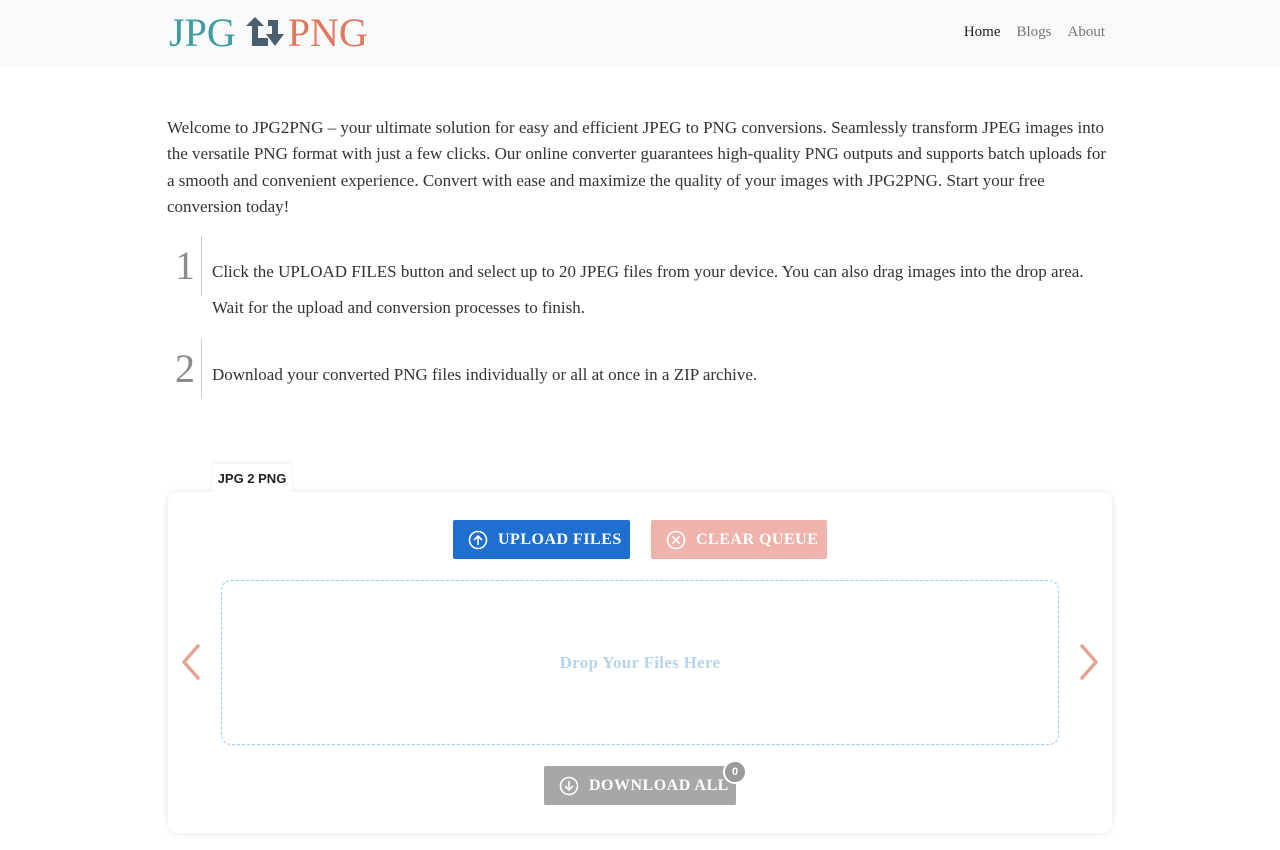 Image resolution: width=1280 pixels, height=850 pixels. I want to click on download-all-button: DOWNLOAD ALL, so click(640, 785).